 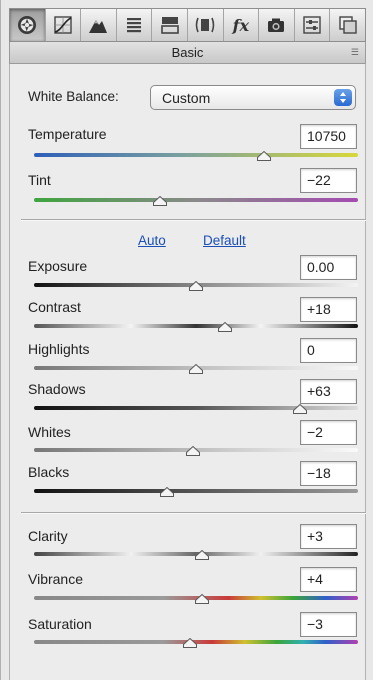 What do you see at coordinates (48, 536) in the screenshot?
I see `clarity-label: Clarity` at bounding box center [48, 536].